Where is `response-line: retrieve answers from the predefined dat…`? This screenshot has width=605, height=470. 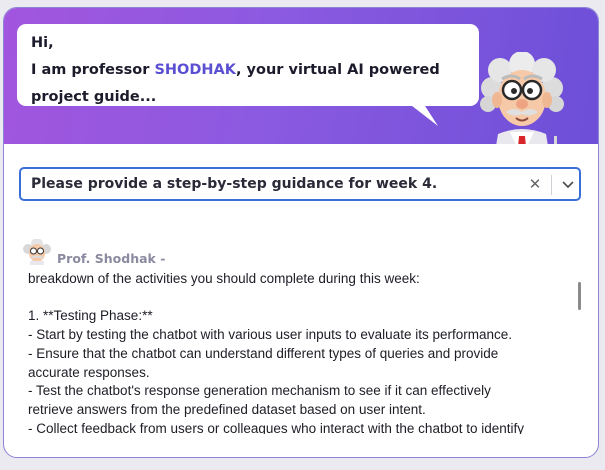
response-line: retrieve answers from the predefined dat… is located at coordinates (227, 409).